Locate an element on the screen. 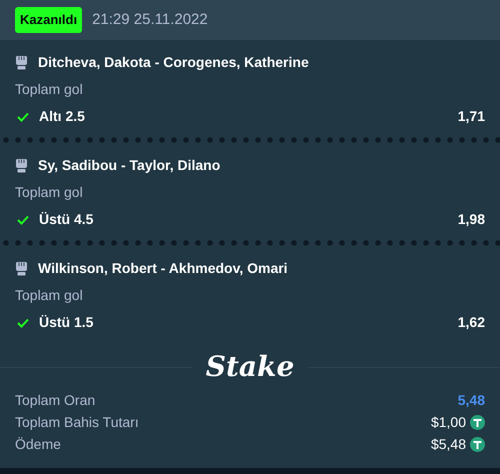  match-title: Ditcheva, Dakota - Corogenes, Katherine is located at coordinates (173, 62).